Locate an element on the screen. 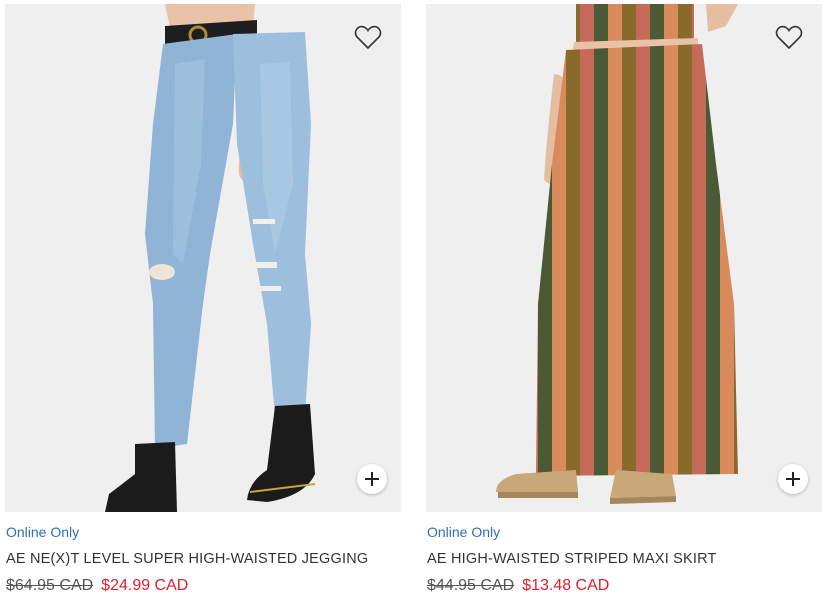  product-title: AE HIGH-WAISTED STRIPED MAXI SKIRT is located at coordinates (572, 559).